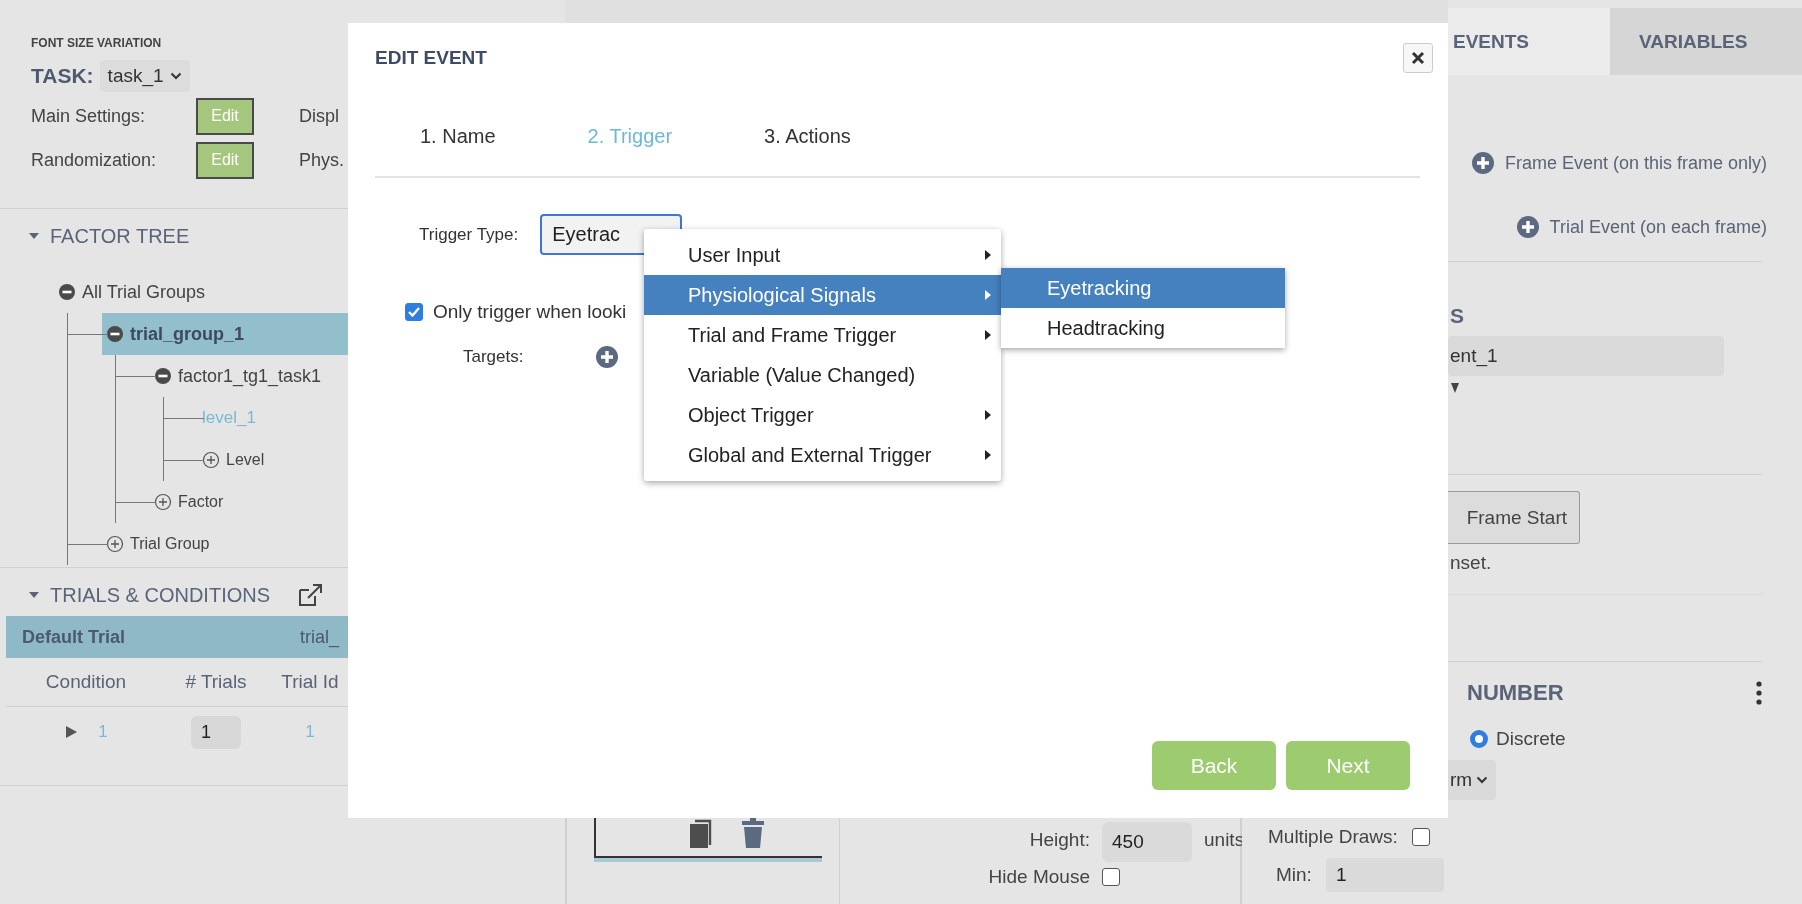 This screenshot has width=1802, height=904. What do you see at coordinates (493, 357) in the screenshot?
I see `field-label: Targets:` at bounding box center [493, 357].